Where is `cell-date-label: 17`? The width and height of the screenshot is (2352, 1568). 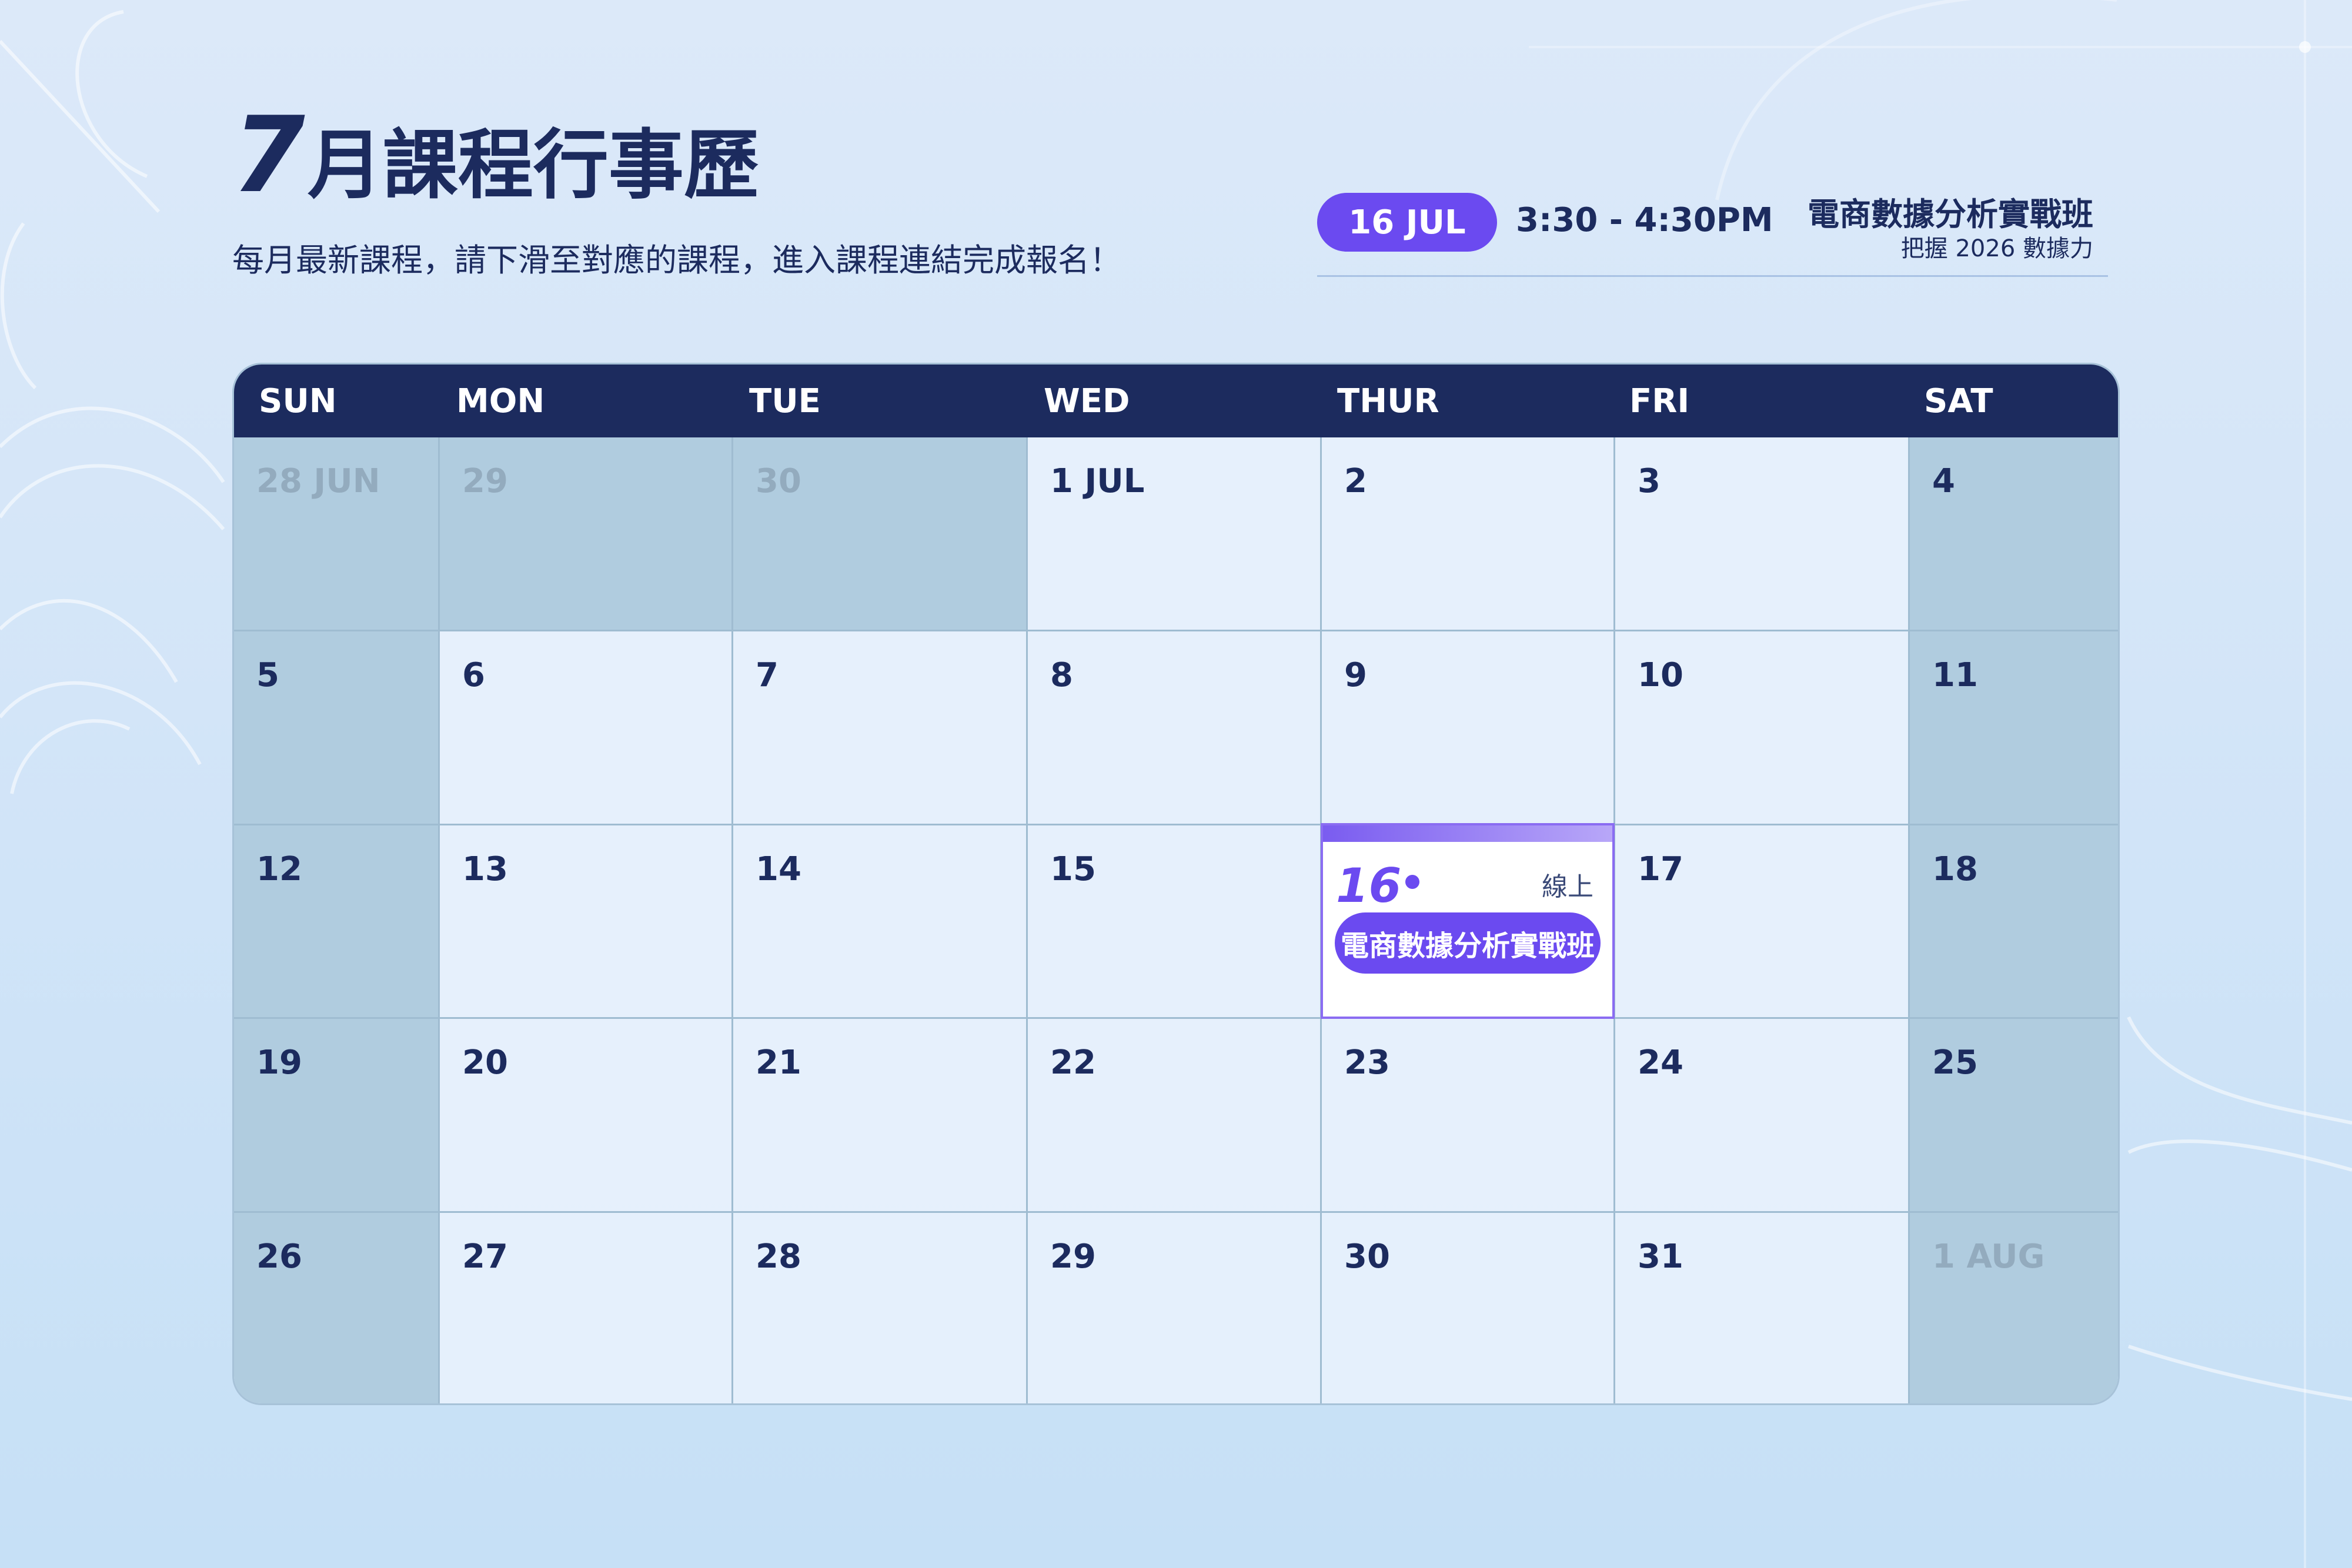 cell-date-label: 17 is located at coordinates (1660, 869).